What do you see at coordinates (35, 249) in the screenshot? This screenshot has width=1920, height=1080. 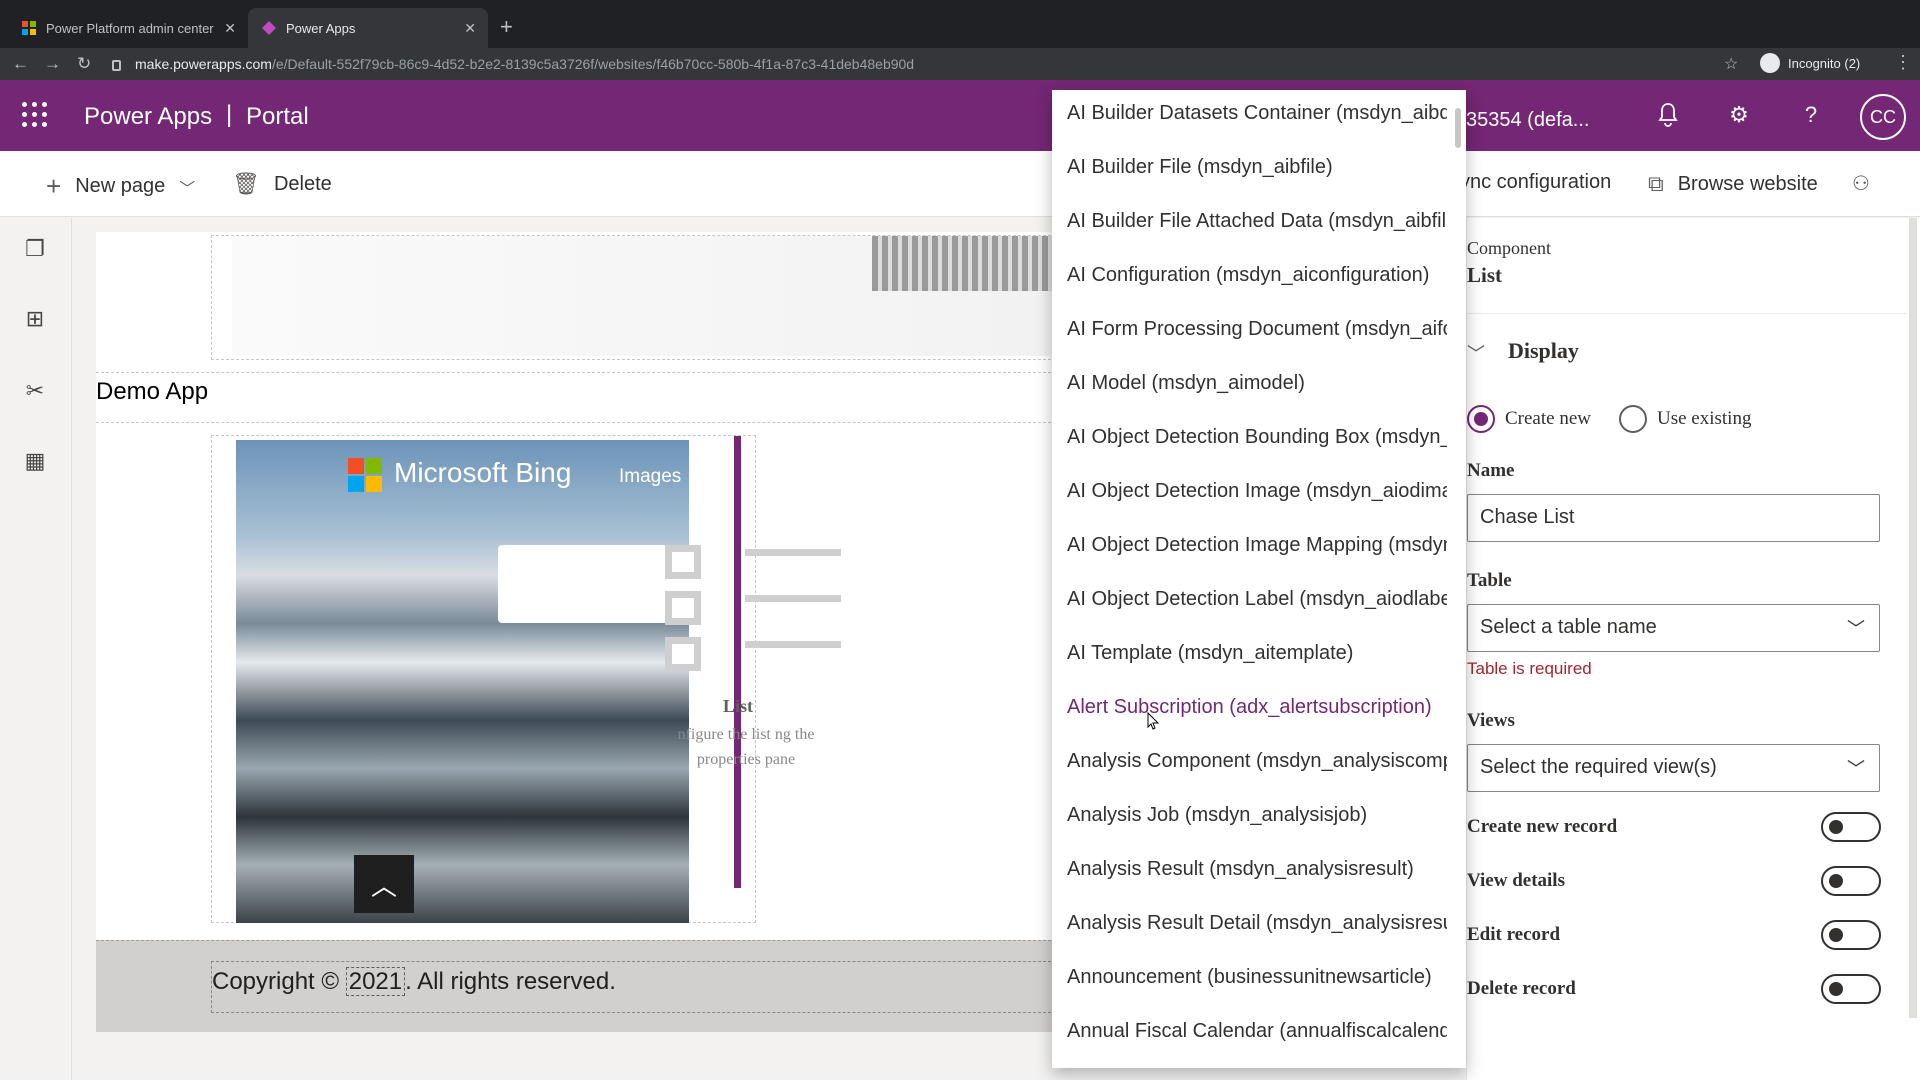 I see `pages-icon: ❐` at bounding box center [35, 249].